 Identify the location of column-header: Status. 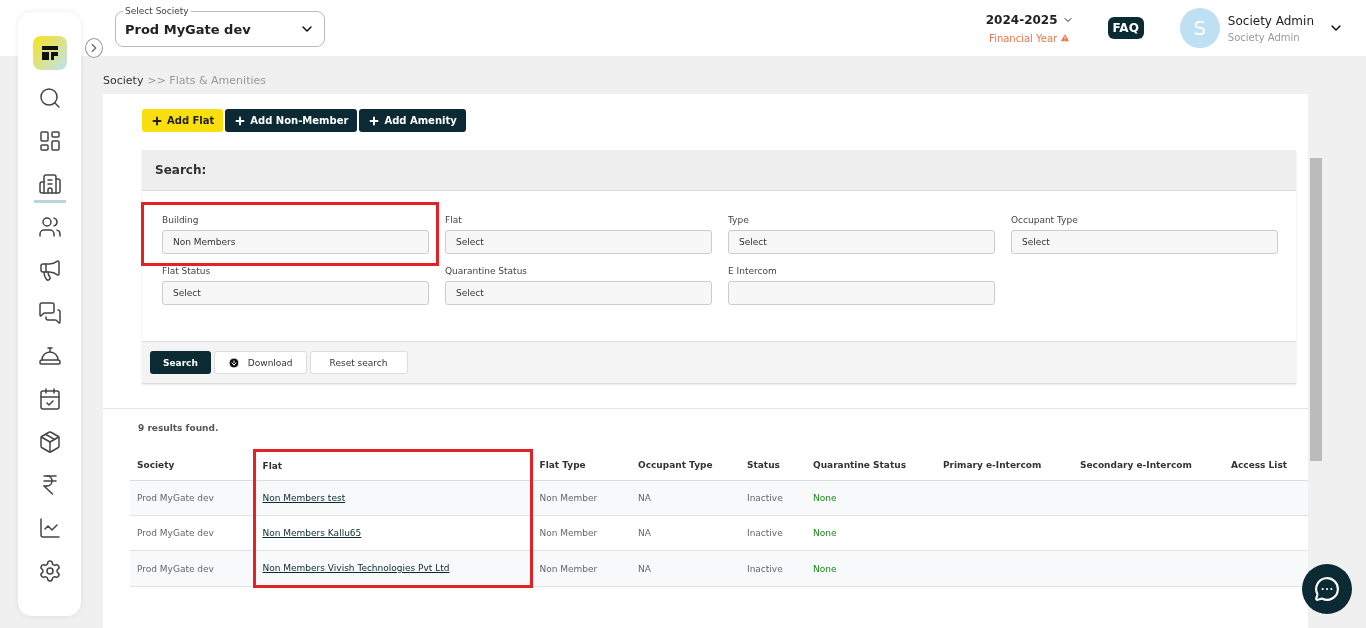
(773, 465).